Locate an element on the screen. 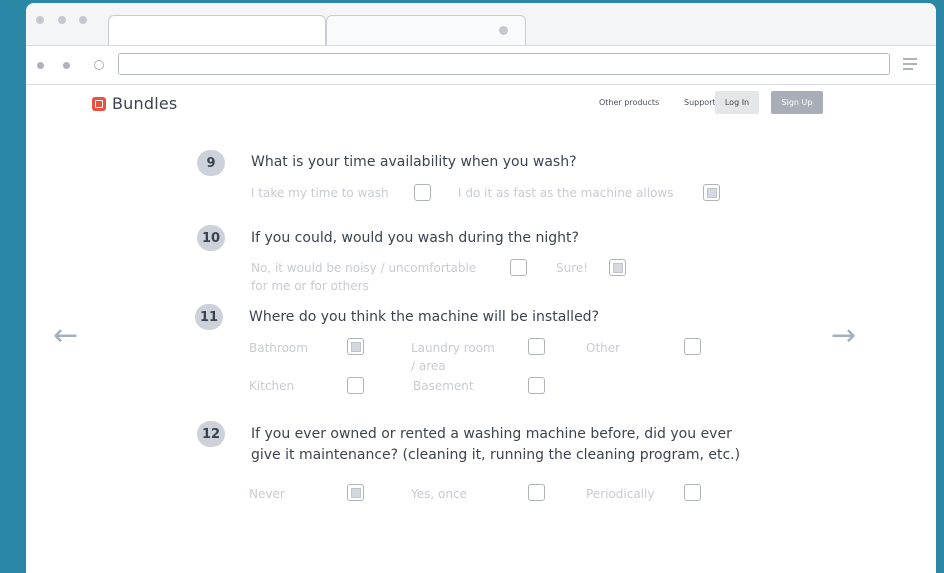 This screenshot has width=944, height=573. option-label: Basement is located at coordinates (443, 386).